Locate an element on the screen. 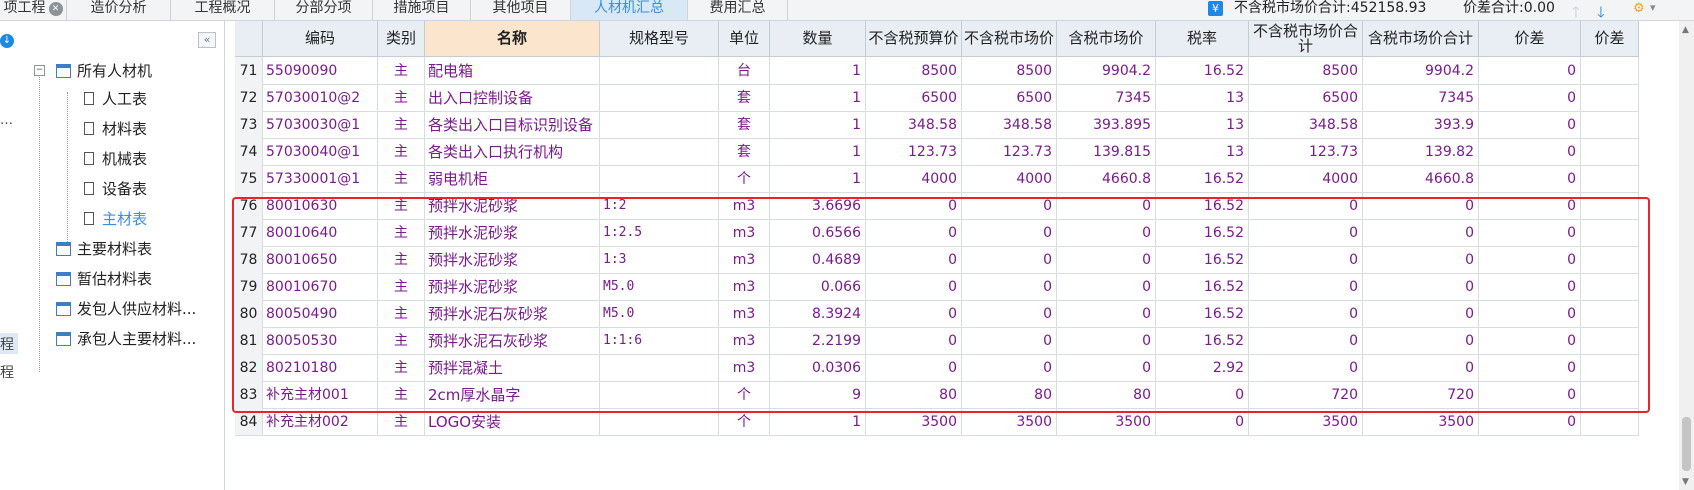 The width and height of the screenshot is (1694, 490). table-row: 83 补充主材001 主 2cm厚水晶字个 9 80 80 80 0 720 720 0 is located at coordinates (957, 395).